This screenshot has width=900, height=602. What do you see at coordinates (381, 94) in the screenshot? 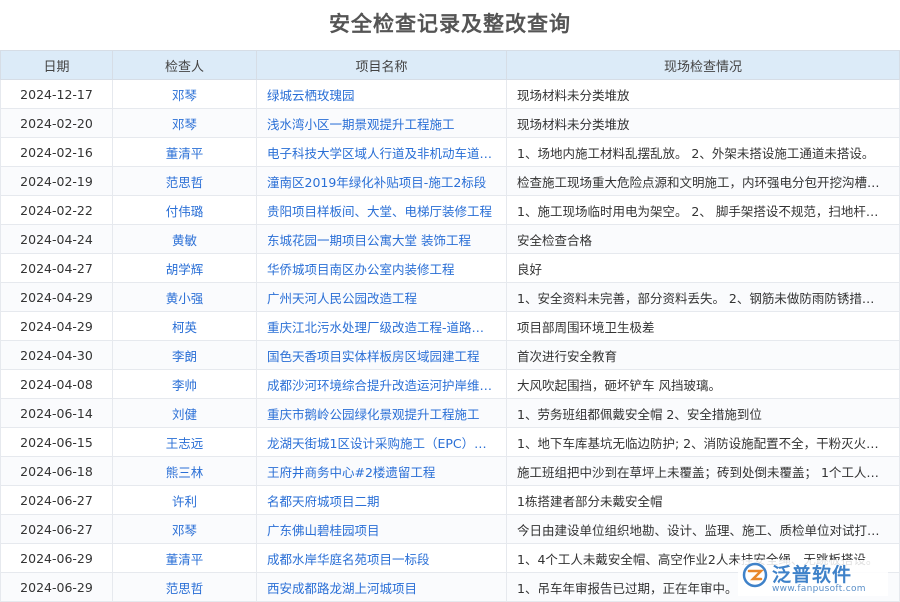
I see `cell-project-link: 绿城云栖玫瑰园` at bounding box center [381, 94].